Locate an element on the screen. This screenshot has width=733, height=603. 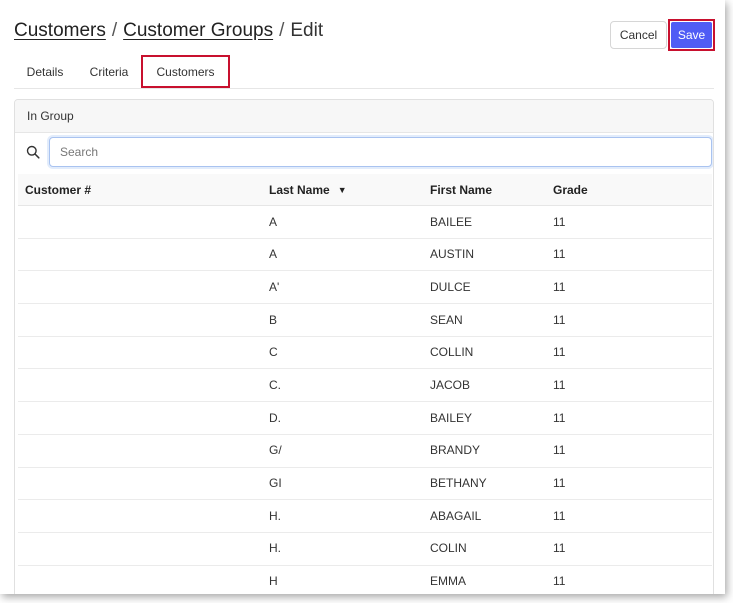
column-header-first-name: First Name is located at coordinates (461, 189).